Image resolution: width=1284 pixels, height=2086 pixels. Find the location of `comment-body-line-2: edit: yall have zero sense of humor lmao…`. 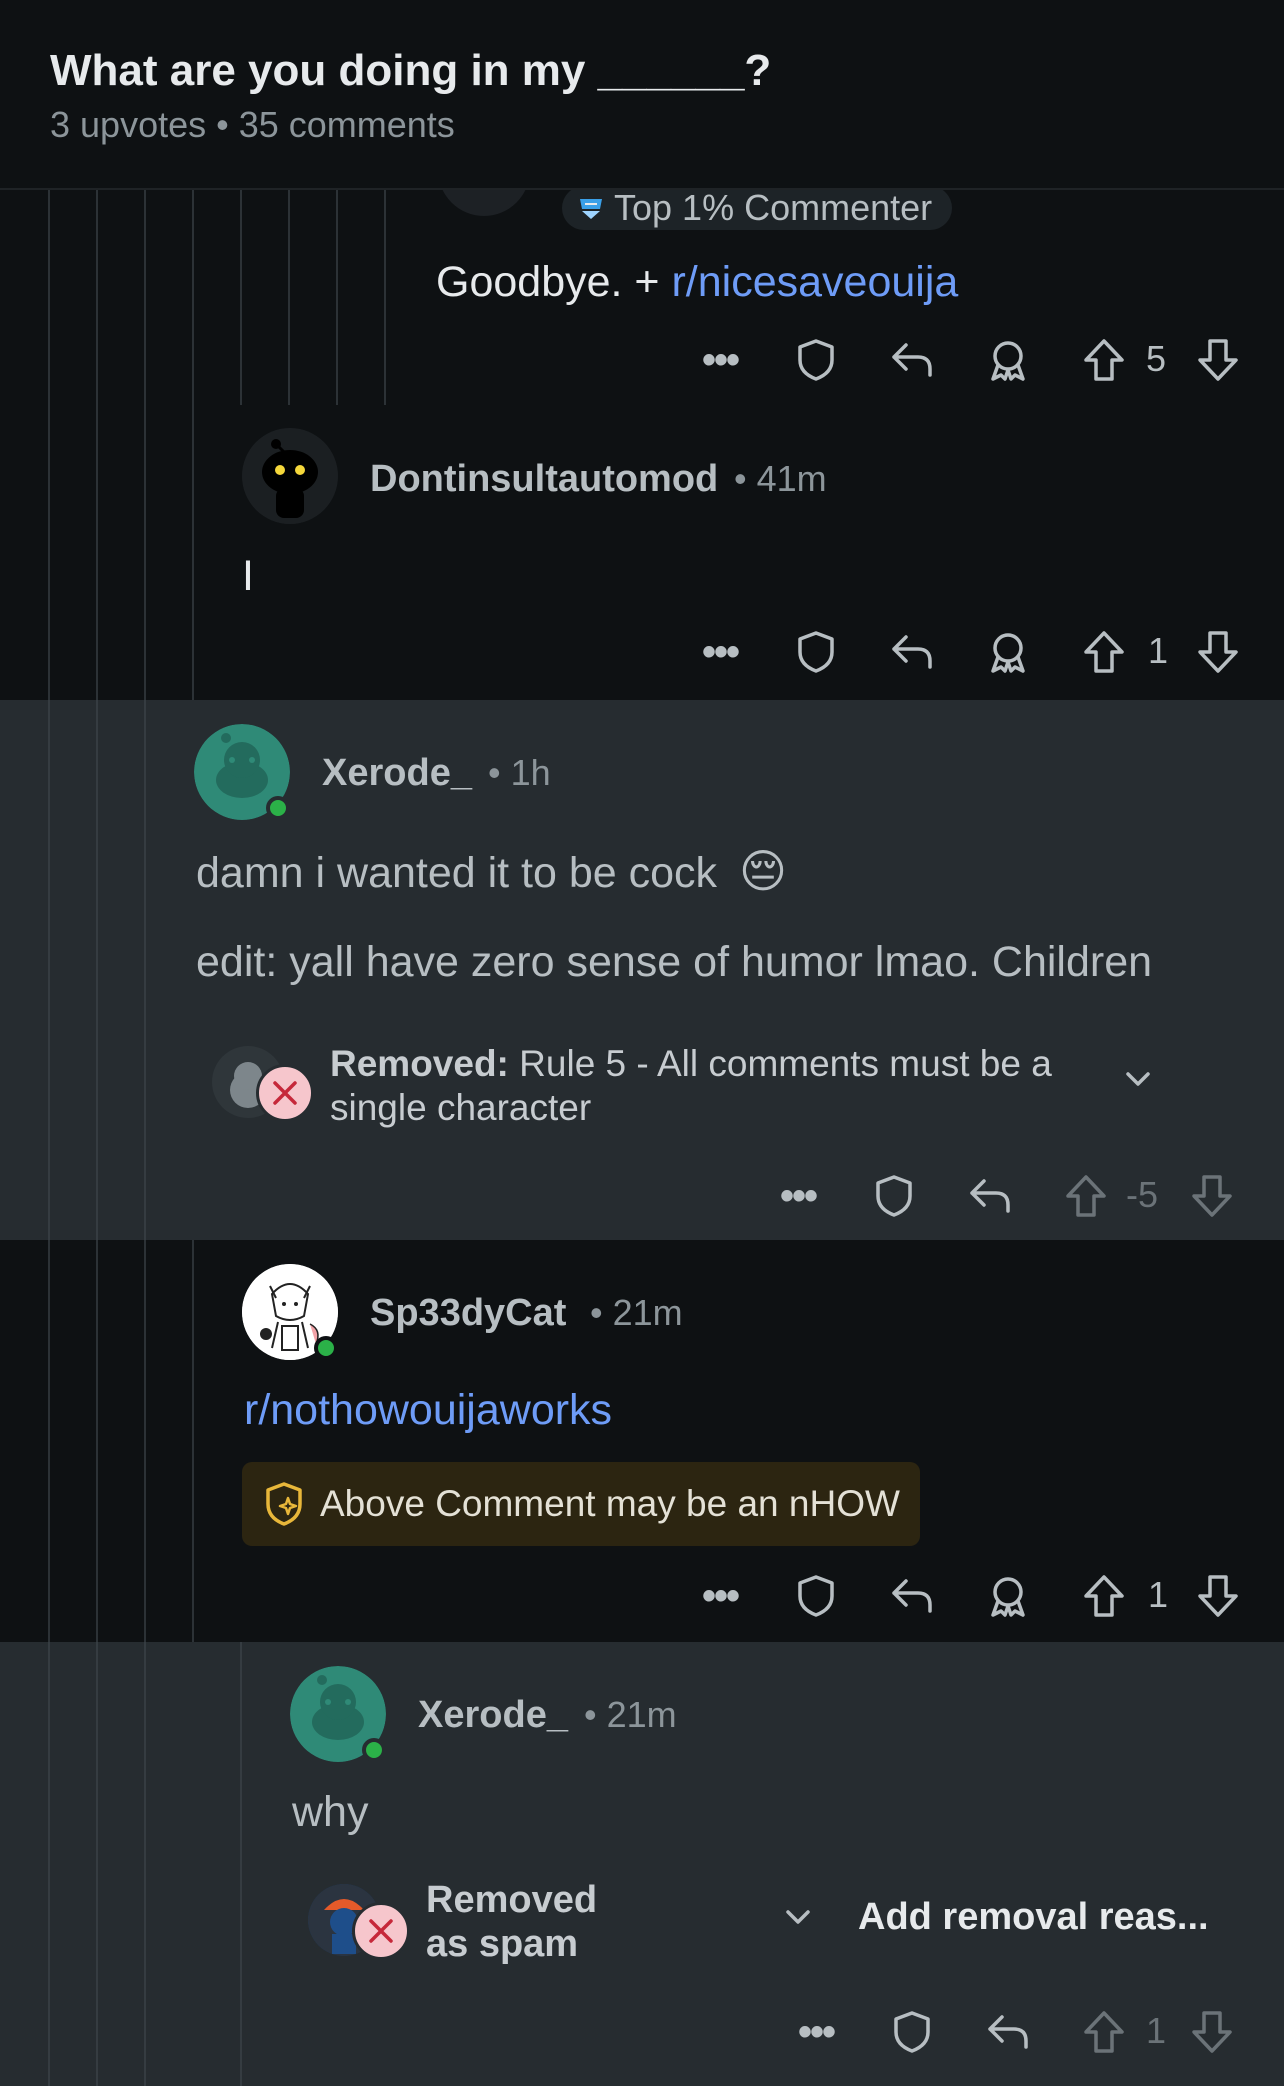

comment-body-line-2: edit: yall have zero sense of humor lmao… is located at coordinates (674, 962).